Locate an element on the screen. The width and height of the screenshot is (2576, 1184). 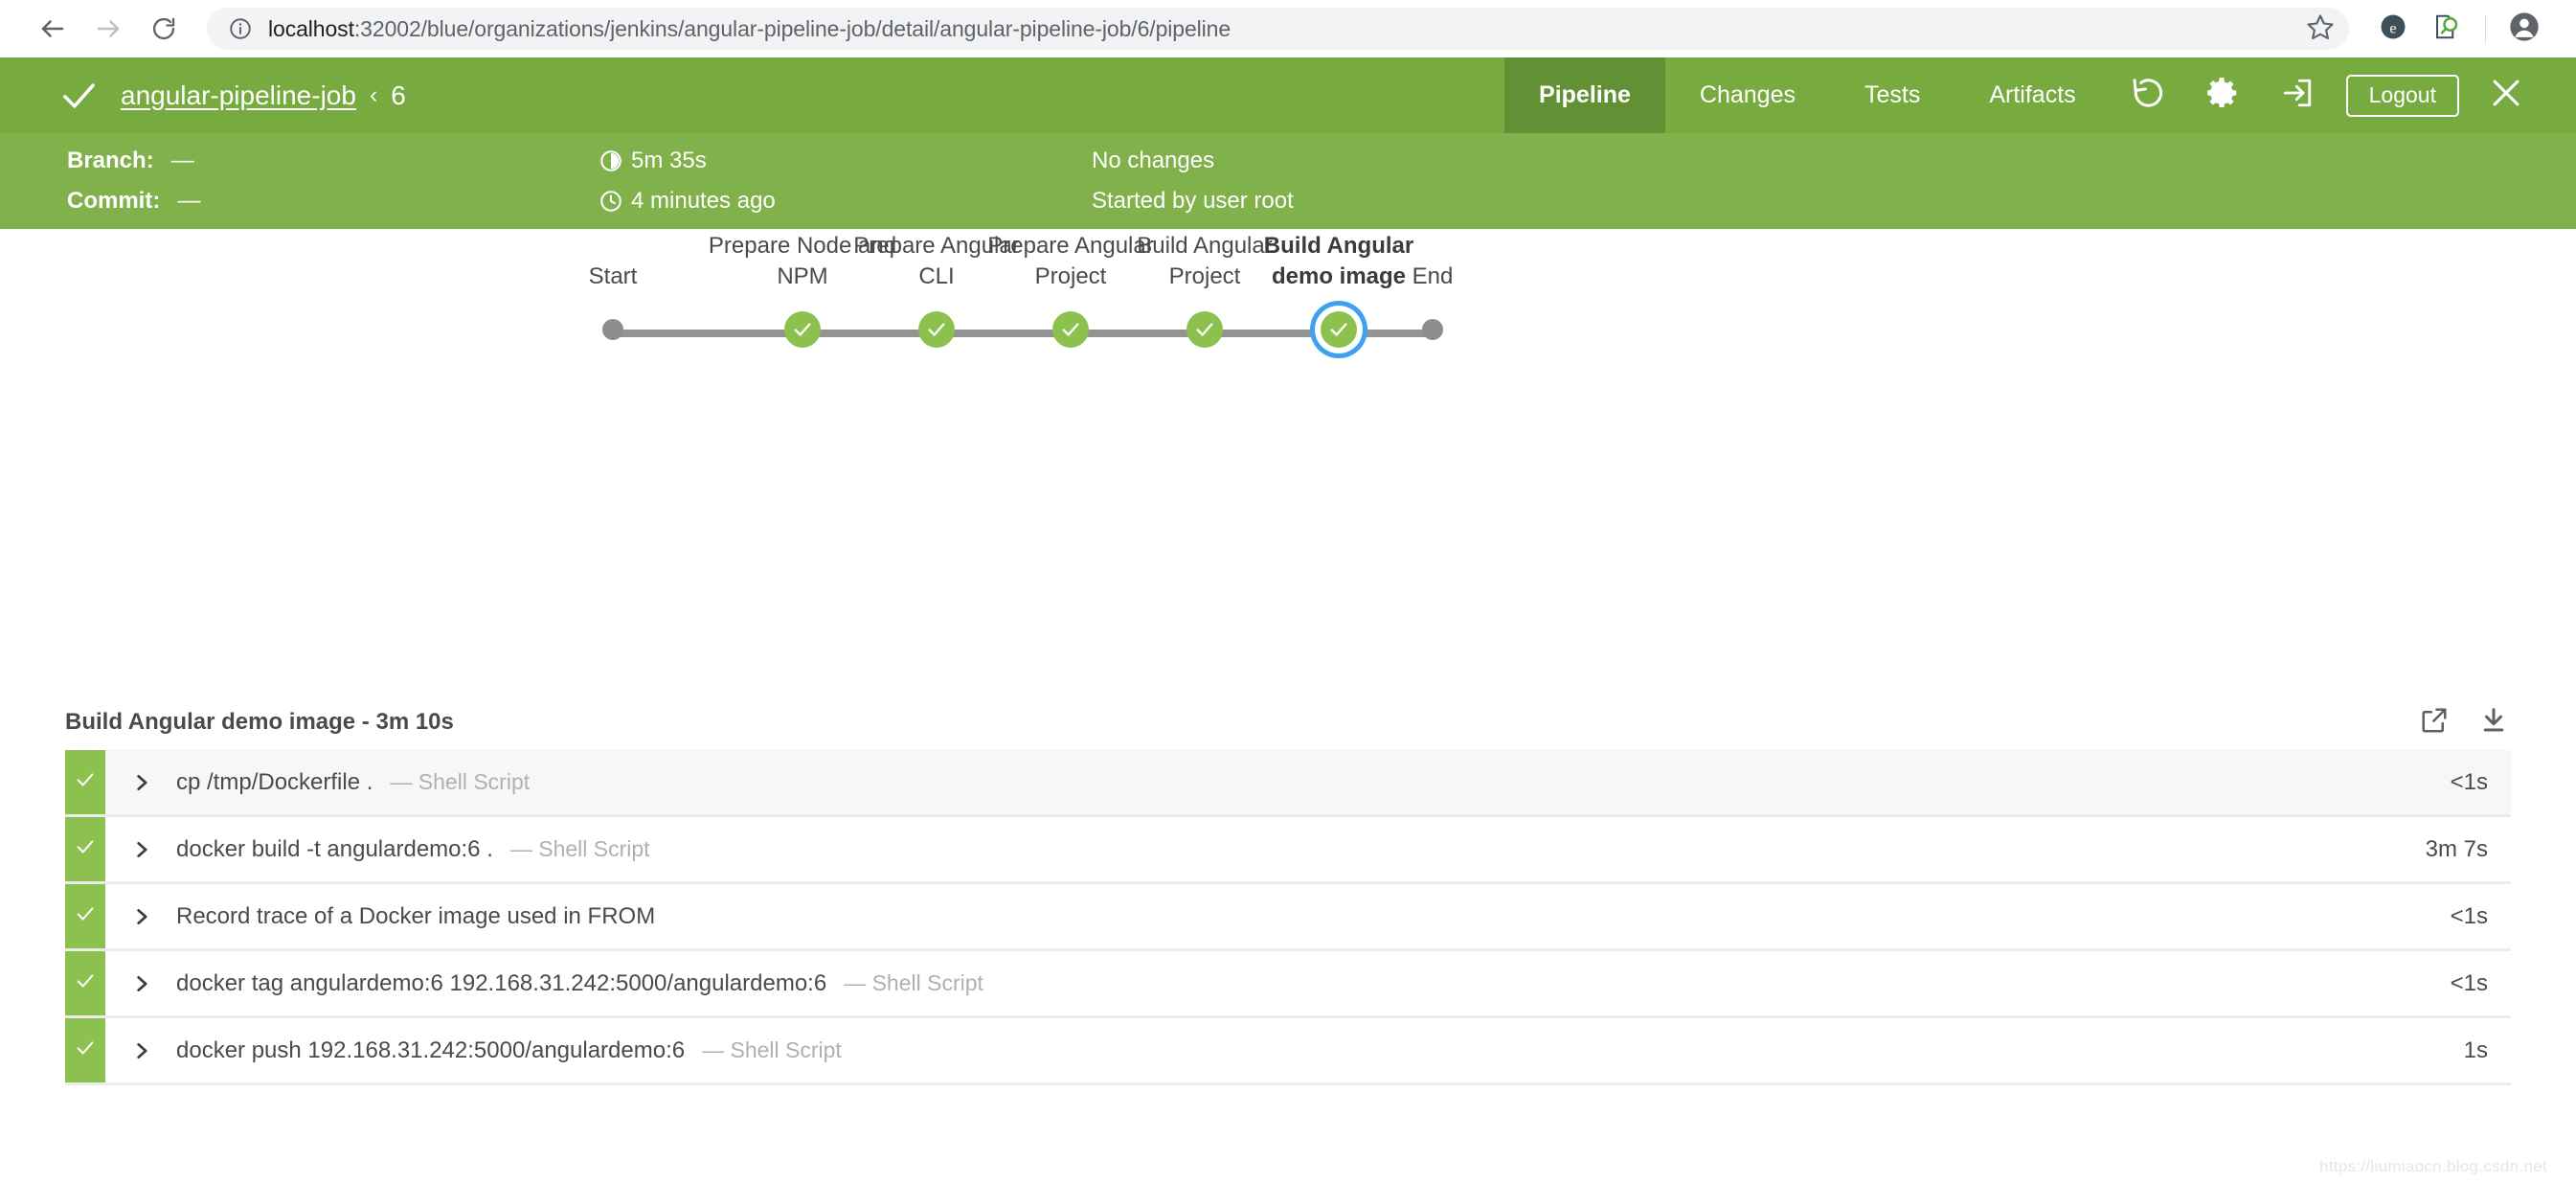
settings-button is located at coordinates (2222, 95).